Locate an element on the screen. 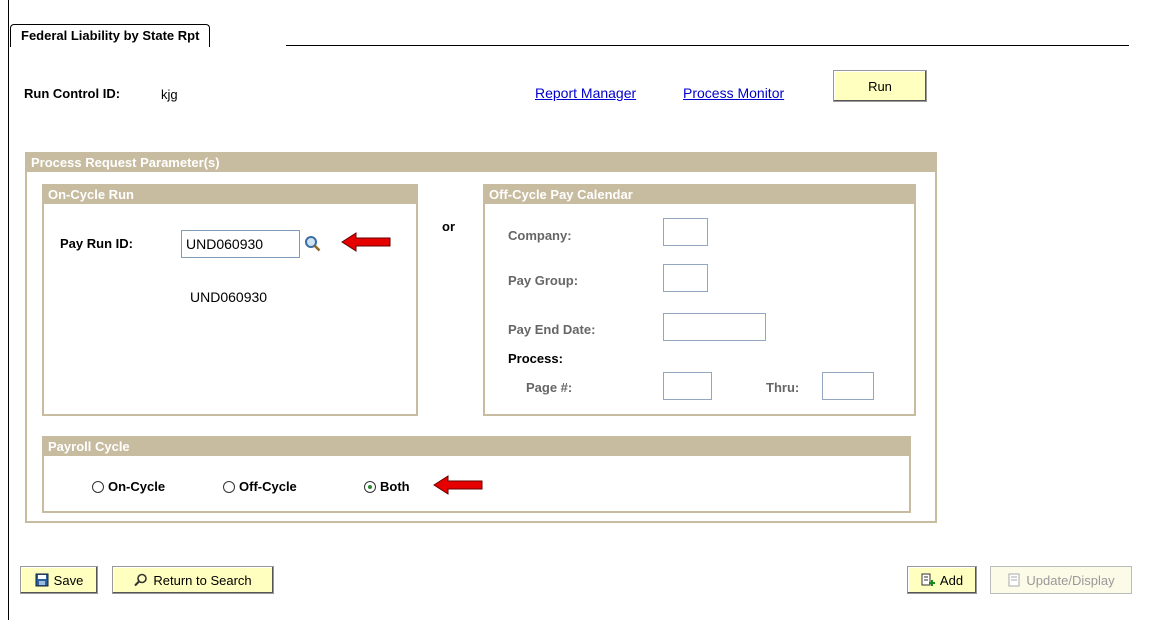  save-button-label: Save is located at coordinates (68, 580).